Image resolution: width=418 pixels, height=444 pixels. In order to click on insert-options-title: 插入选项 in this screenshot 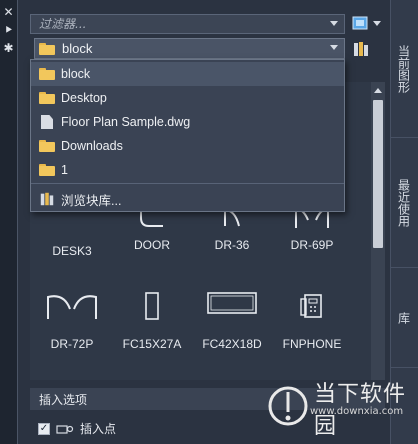, I will do `click(63, 399)`.